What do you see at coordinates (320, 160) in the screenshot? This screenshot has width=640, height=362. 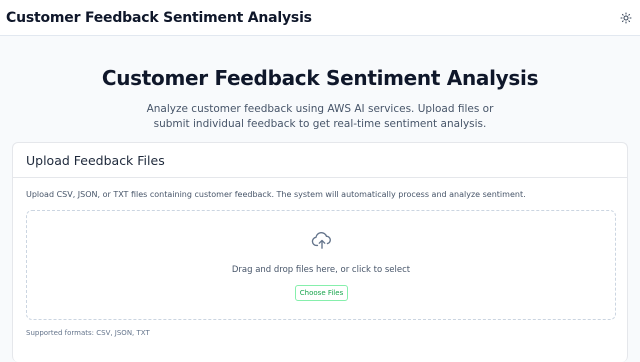 I see `card-header: Upload Feedback Files` at bounding box center [320, 160].